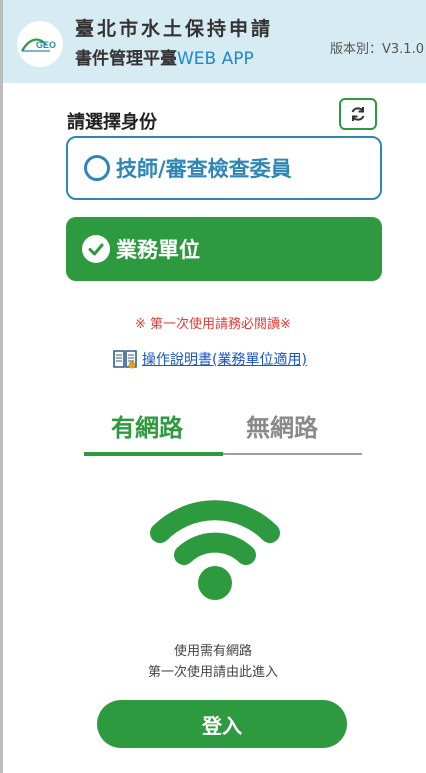 The height and width of the screenshot is (773, 426). What do you see at coordinates (204, 169) in the screenshot?
I see `role-option-technician-label: 技師/審查檢查委員` at bounding box center [204, 169].